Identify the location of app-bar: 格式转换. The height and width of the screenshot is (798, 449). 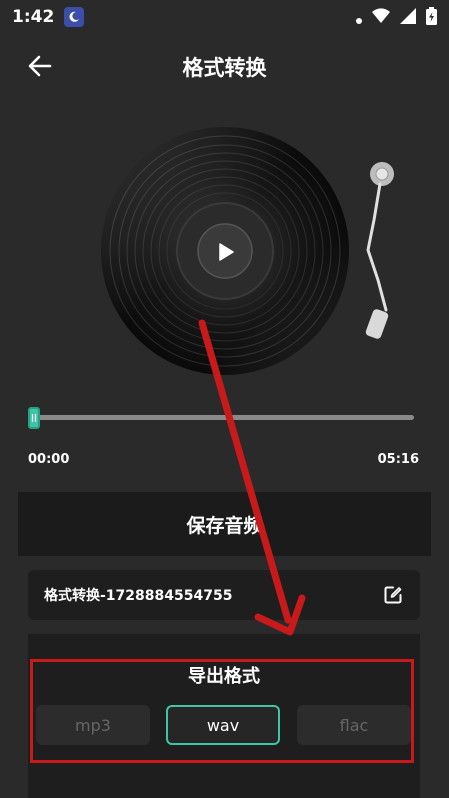
(224, 66).